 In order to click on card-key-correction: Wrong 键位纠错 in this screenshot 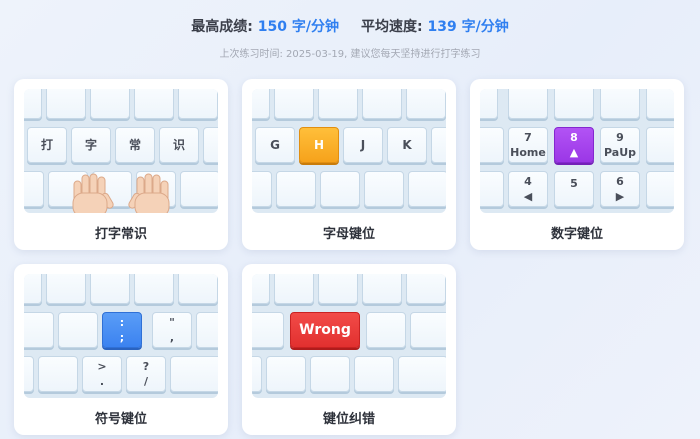, I will do `click(349, 349)`.